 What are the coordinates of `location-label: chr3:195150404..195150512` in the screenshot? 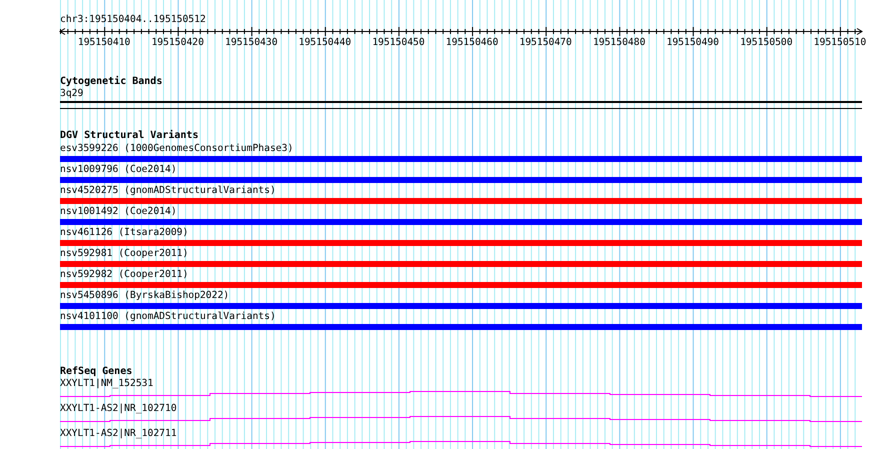 It's located at (133, 20).